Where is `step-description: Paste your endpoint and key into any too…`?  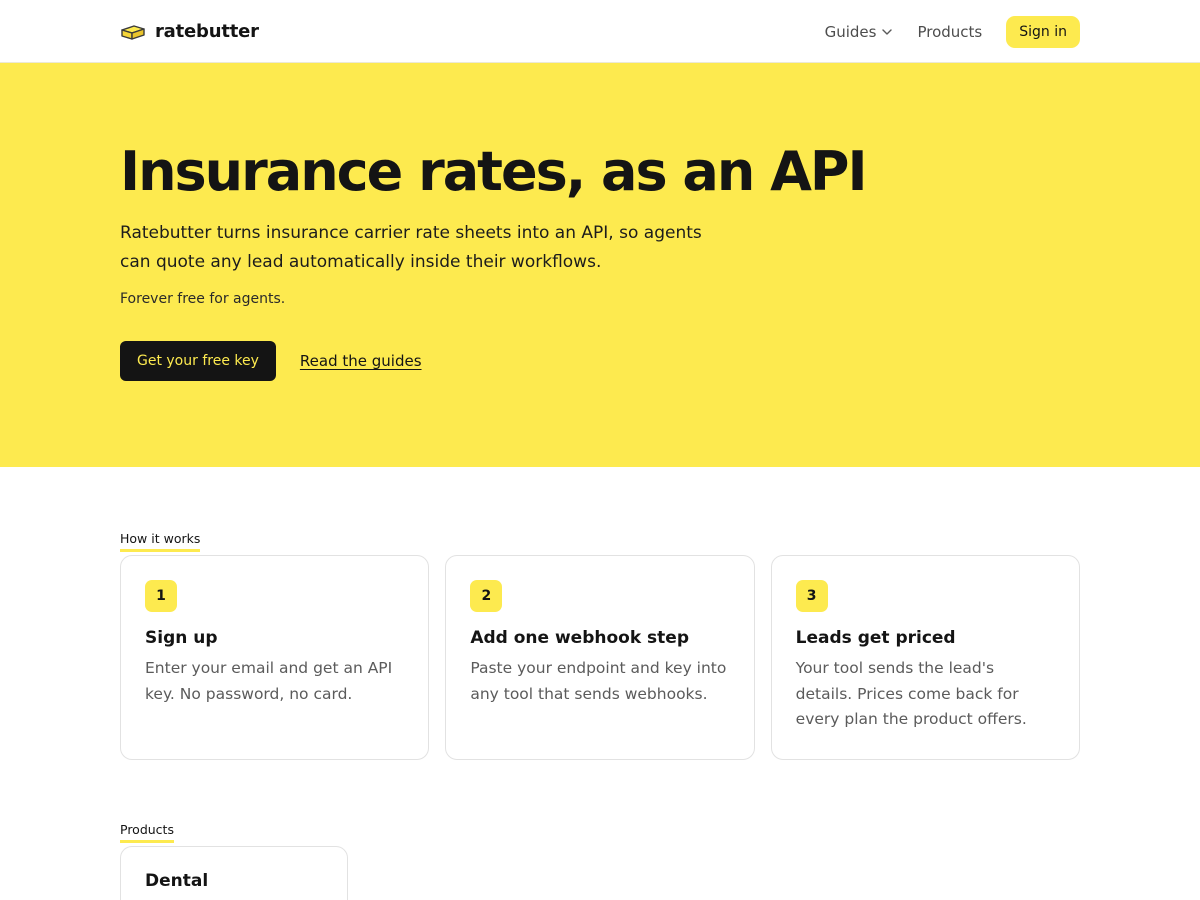
step-description: Paste your endpoint and key into any too… is located at coordinates (598, 681).